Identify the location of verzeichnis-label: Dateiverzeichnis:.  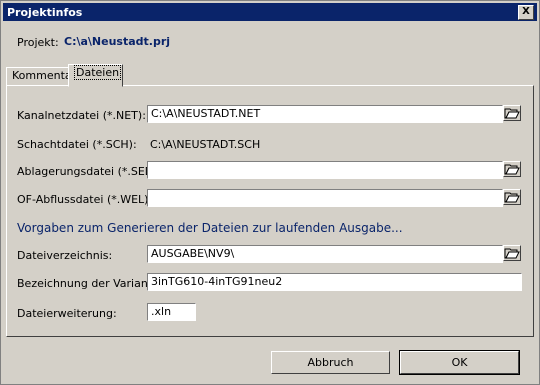
(65, 255).